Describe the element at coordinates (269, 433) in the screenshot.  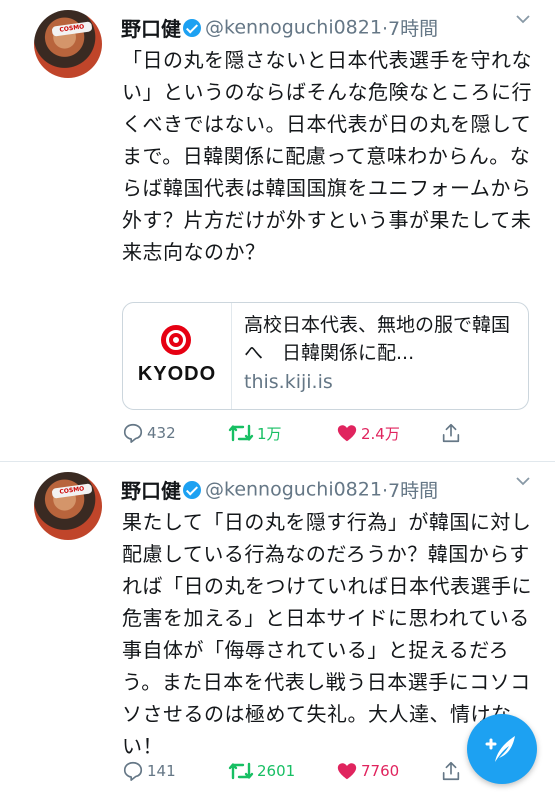
I see `retweet-count: 1万` at that location.